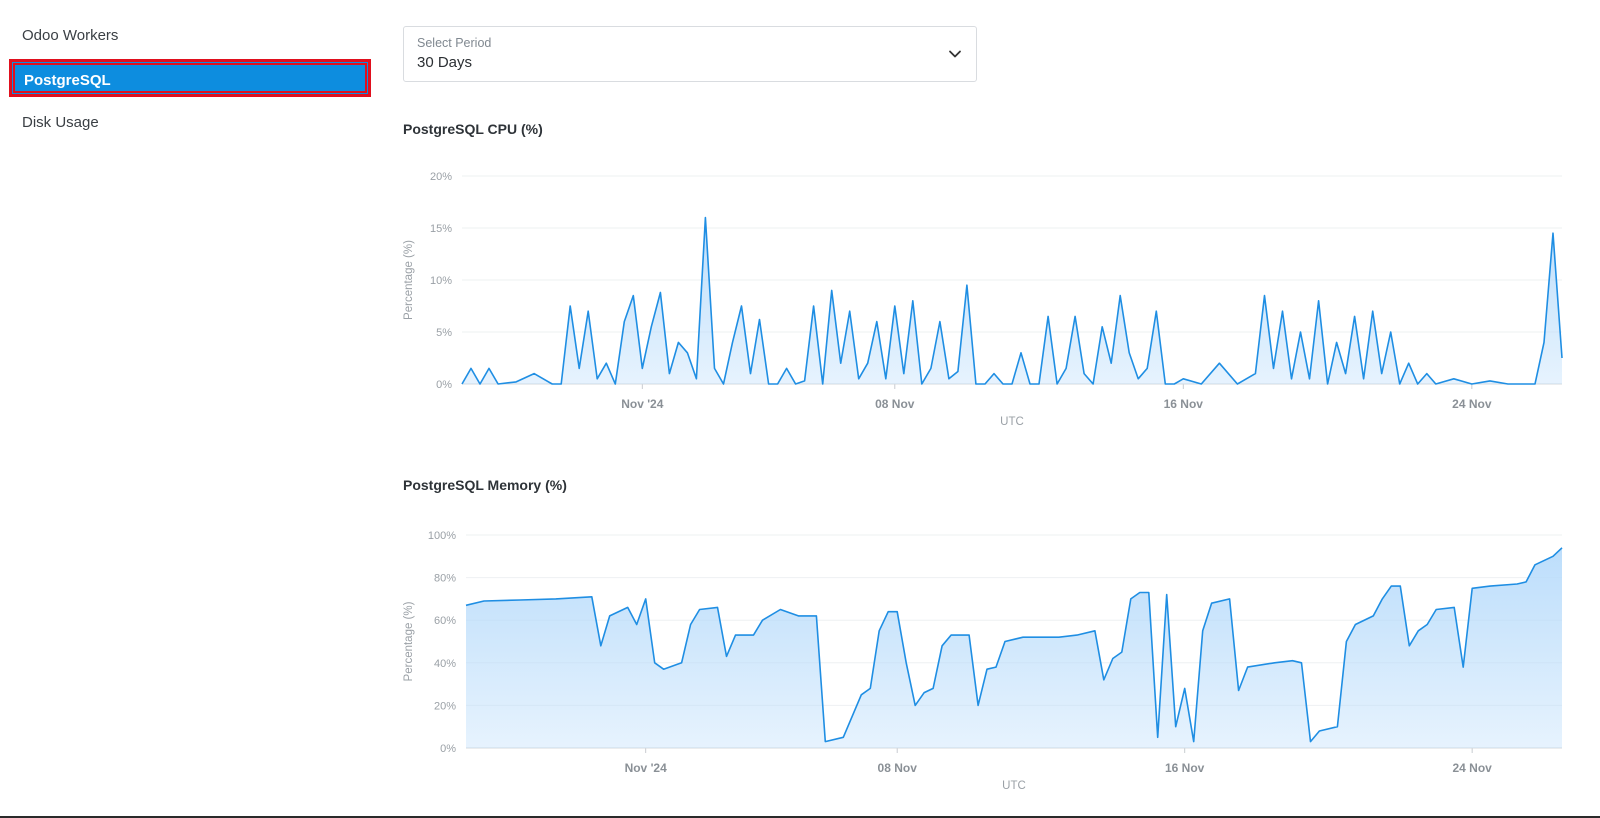 This screenshot has width=1600, height=818. What do you see at coordinates (642, 404) in the screenshot?
I see `cpu-chart-x-tick-label: Nov '24` at bounding box center [642, 404].